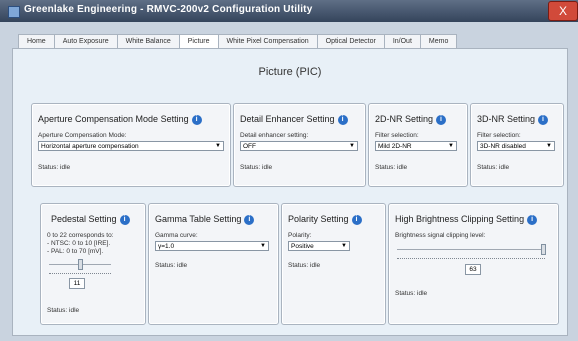  Describe the element at coordinates (471, 249) in the screenshot. I see `clipping-slider-track` at that location.